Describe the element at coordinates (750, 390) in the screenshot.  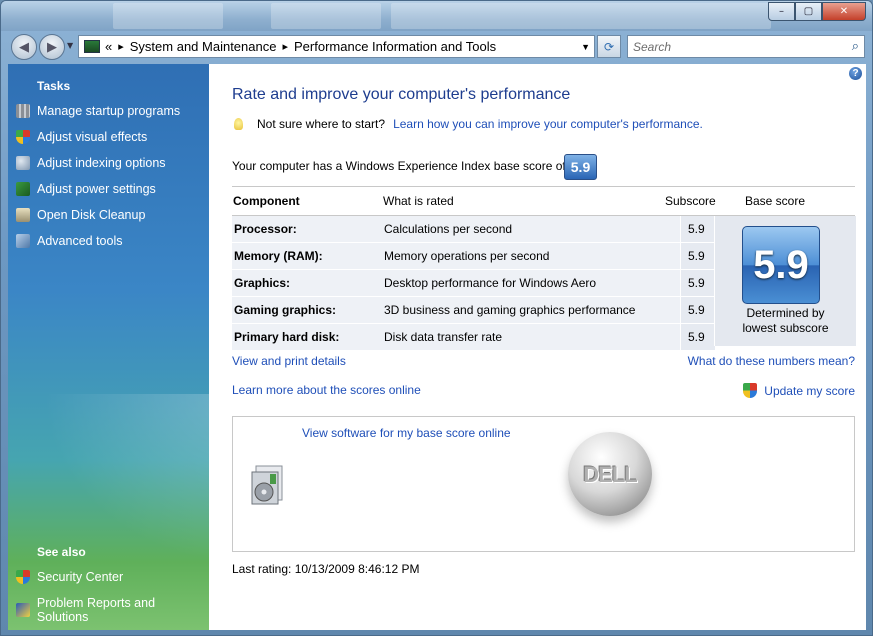
I see `uac-shield-icon` at that location.